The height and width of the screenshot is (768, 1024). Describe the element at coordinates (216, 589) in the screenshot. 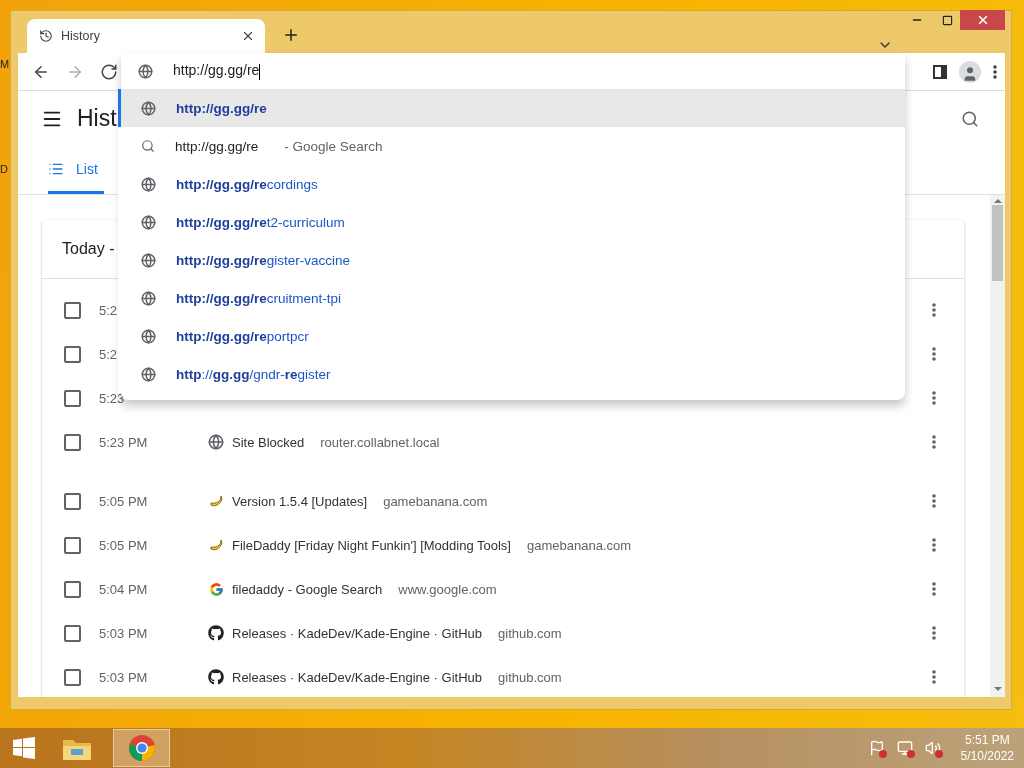

I see `g-logo-icon` at that location.